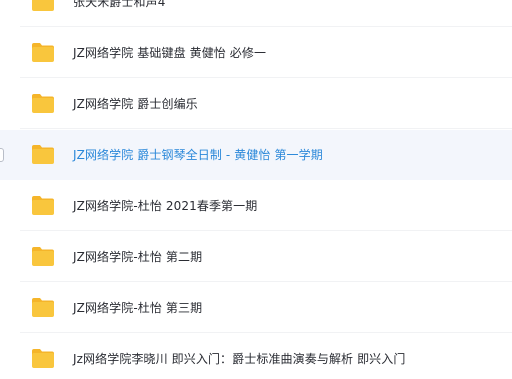  What do you see at coordinates (165, 206) in the screenshot?
I see `file-name: JZ网络学院-杜怡 2021春季第一期` at bounding box center [165, 206].